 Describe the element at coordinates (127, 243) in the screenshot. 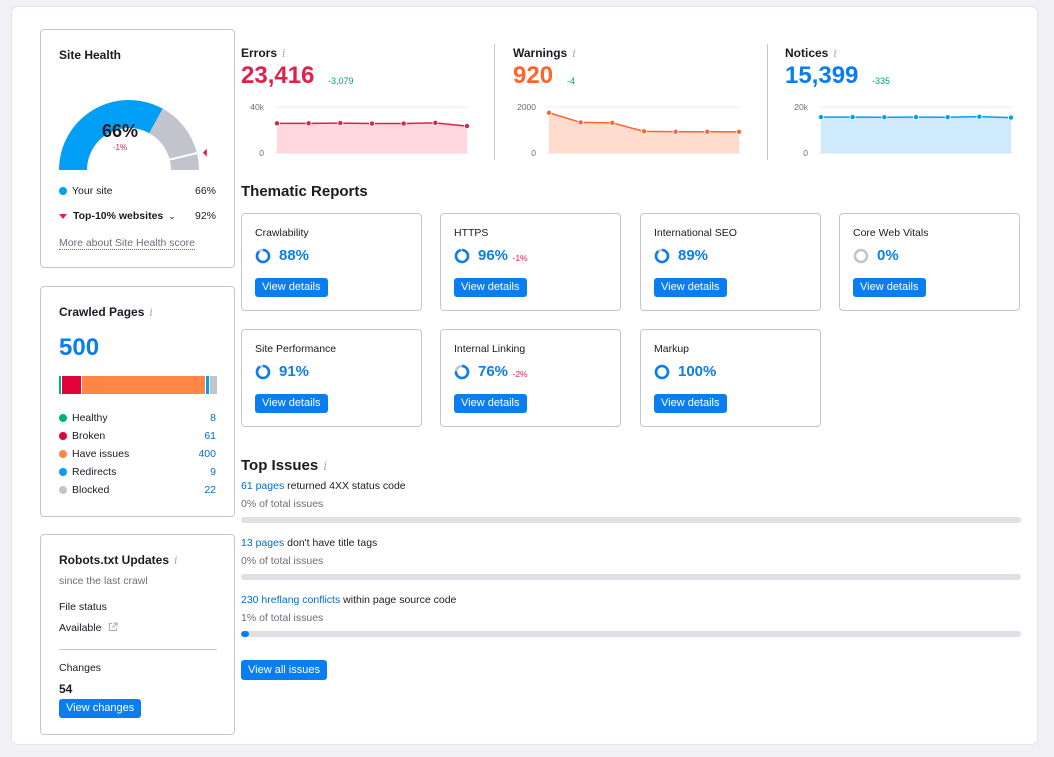

I see `more-about-site-health-link: More about Site Health score` at that location.